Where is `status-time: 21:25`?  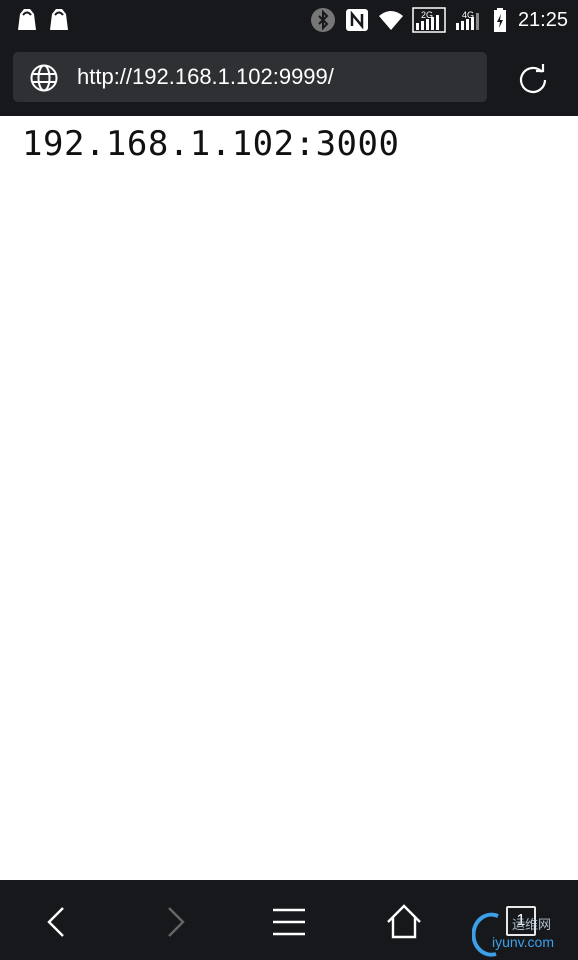 status-time: 21:25 is located at coordinates (542, 19).